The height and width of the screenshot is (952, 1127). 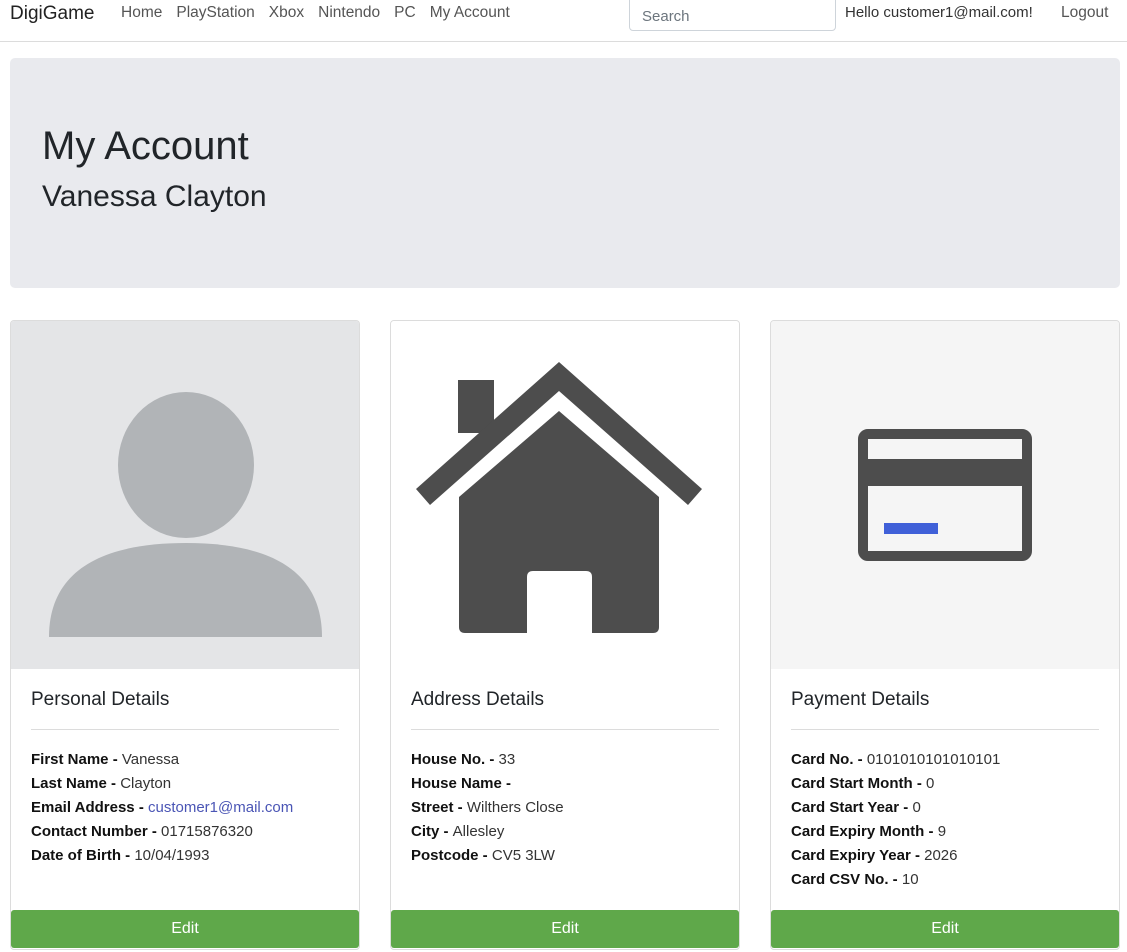 I want to click on logout-link: Logout, so click(x=1084, y=13).